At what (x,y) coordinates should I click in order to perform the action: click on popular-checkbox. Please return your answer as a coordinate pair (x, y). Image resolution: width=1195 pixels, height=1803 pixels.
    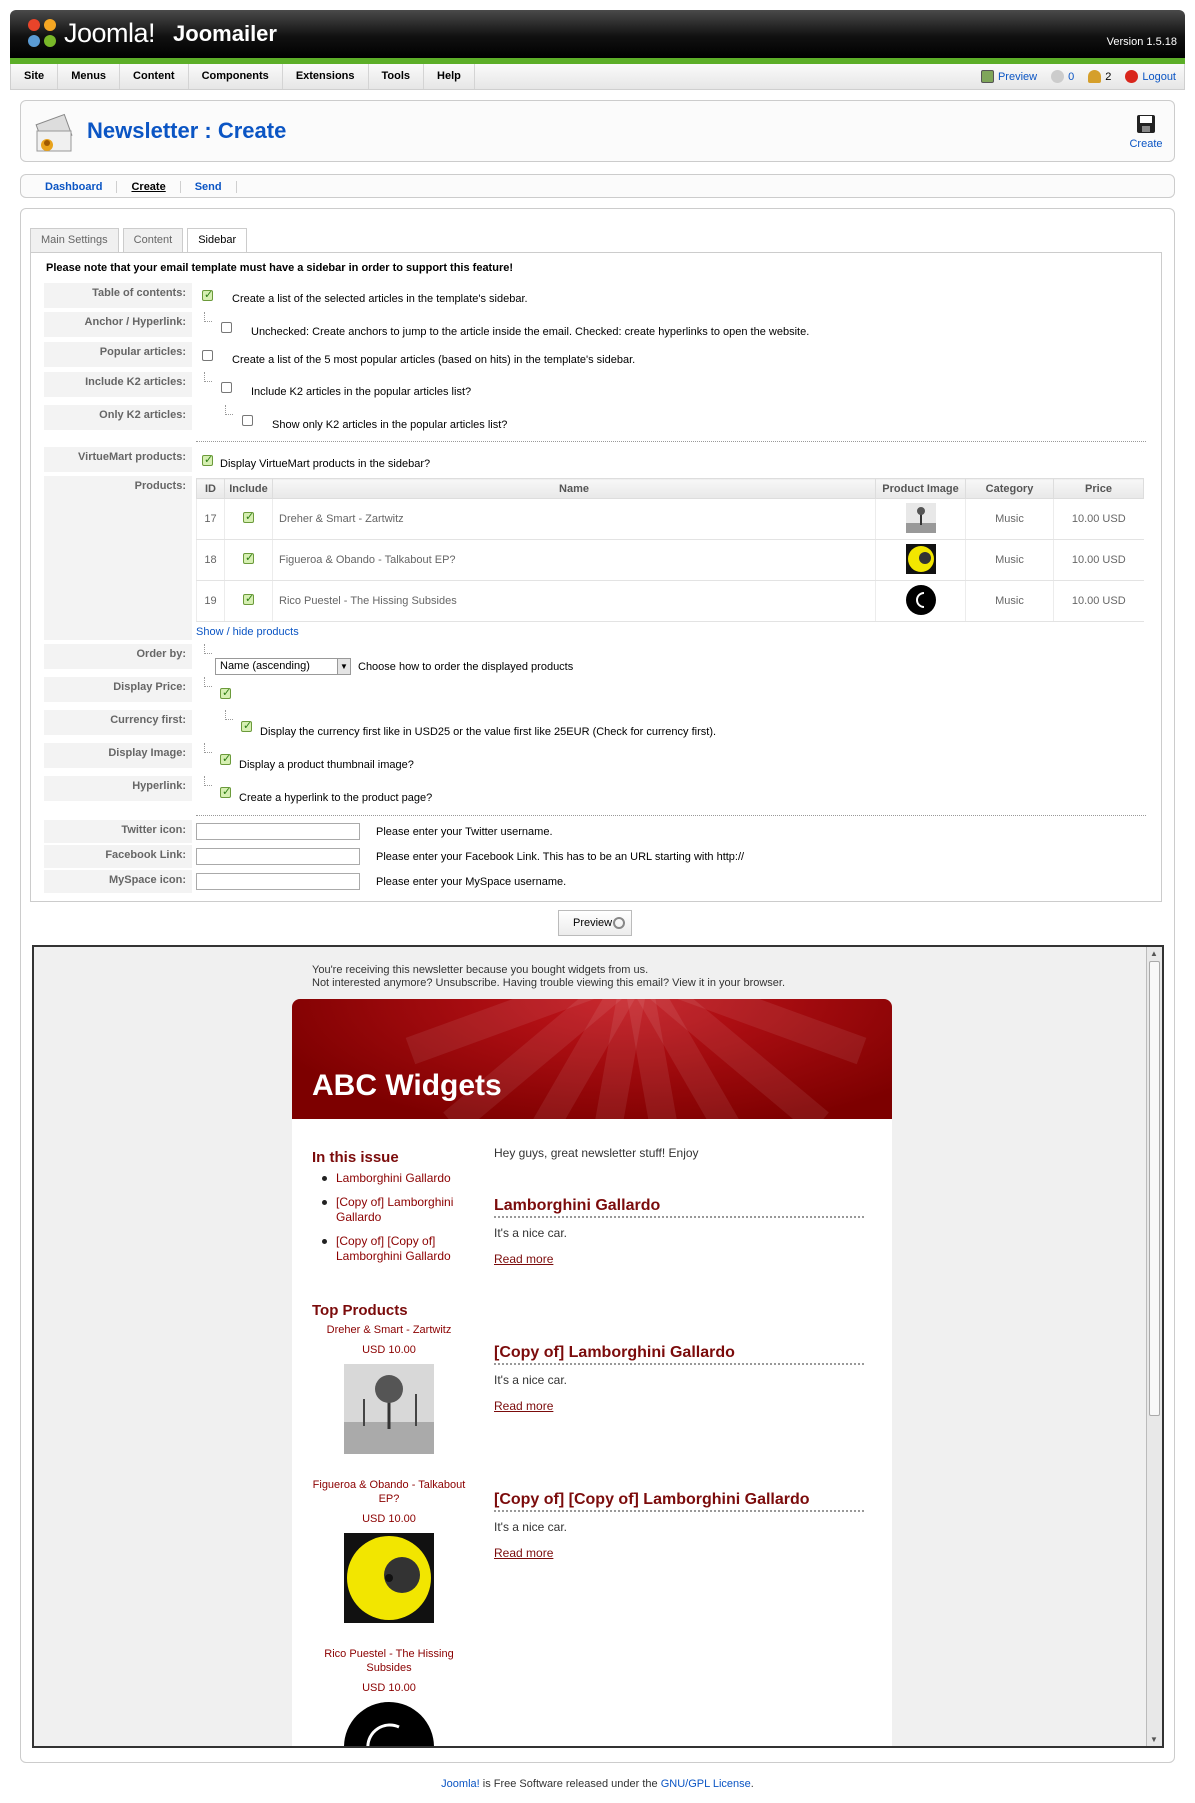
    Looking at the image, I should click on (207, 355).